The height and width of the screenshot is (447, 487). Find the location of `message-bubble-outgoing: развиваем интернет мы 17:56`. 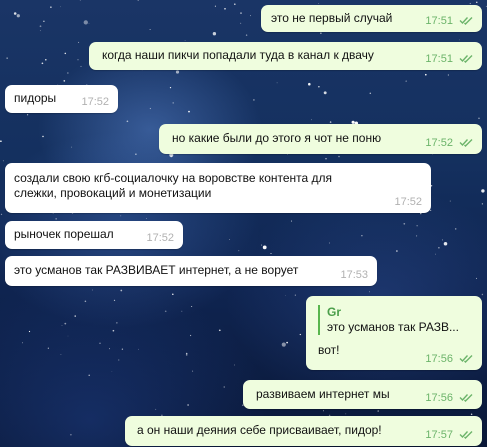

message-bubble-outgoing: развиваем интернет мы 17:56 is located at coordinates (362, 394).